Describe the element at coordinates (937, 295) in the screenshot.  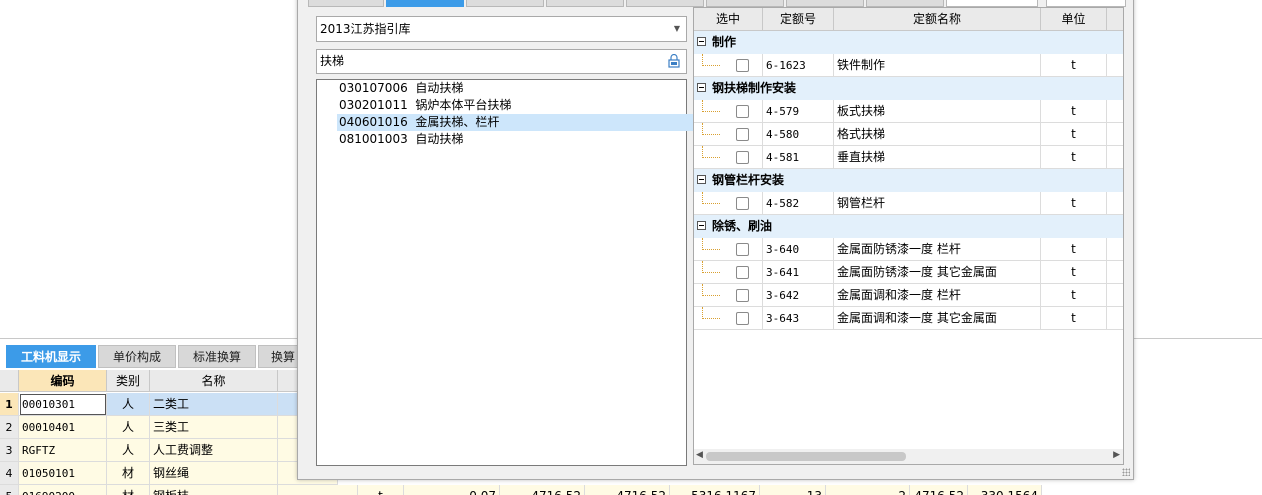
I see `quota-name-cell: 金属面调和漆一度 栏杆` at that location.